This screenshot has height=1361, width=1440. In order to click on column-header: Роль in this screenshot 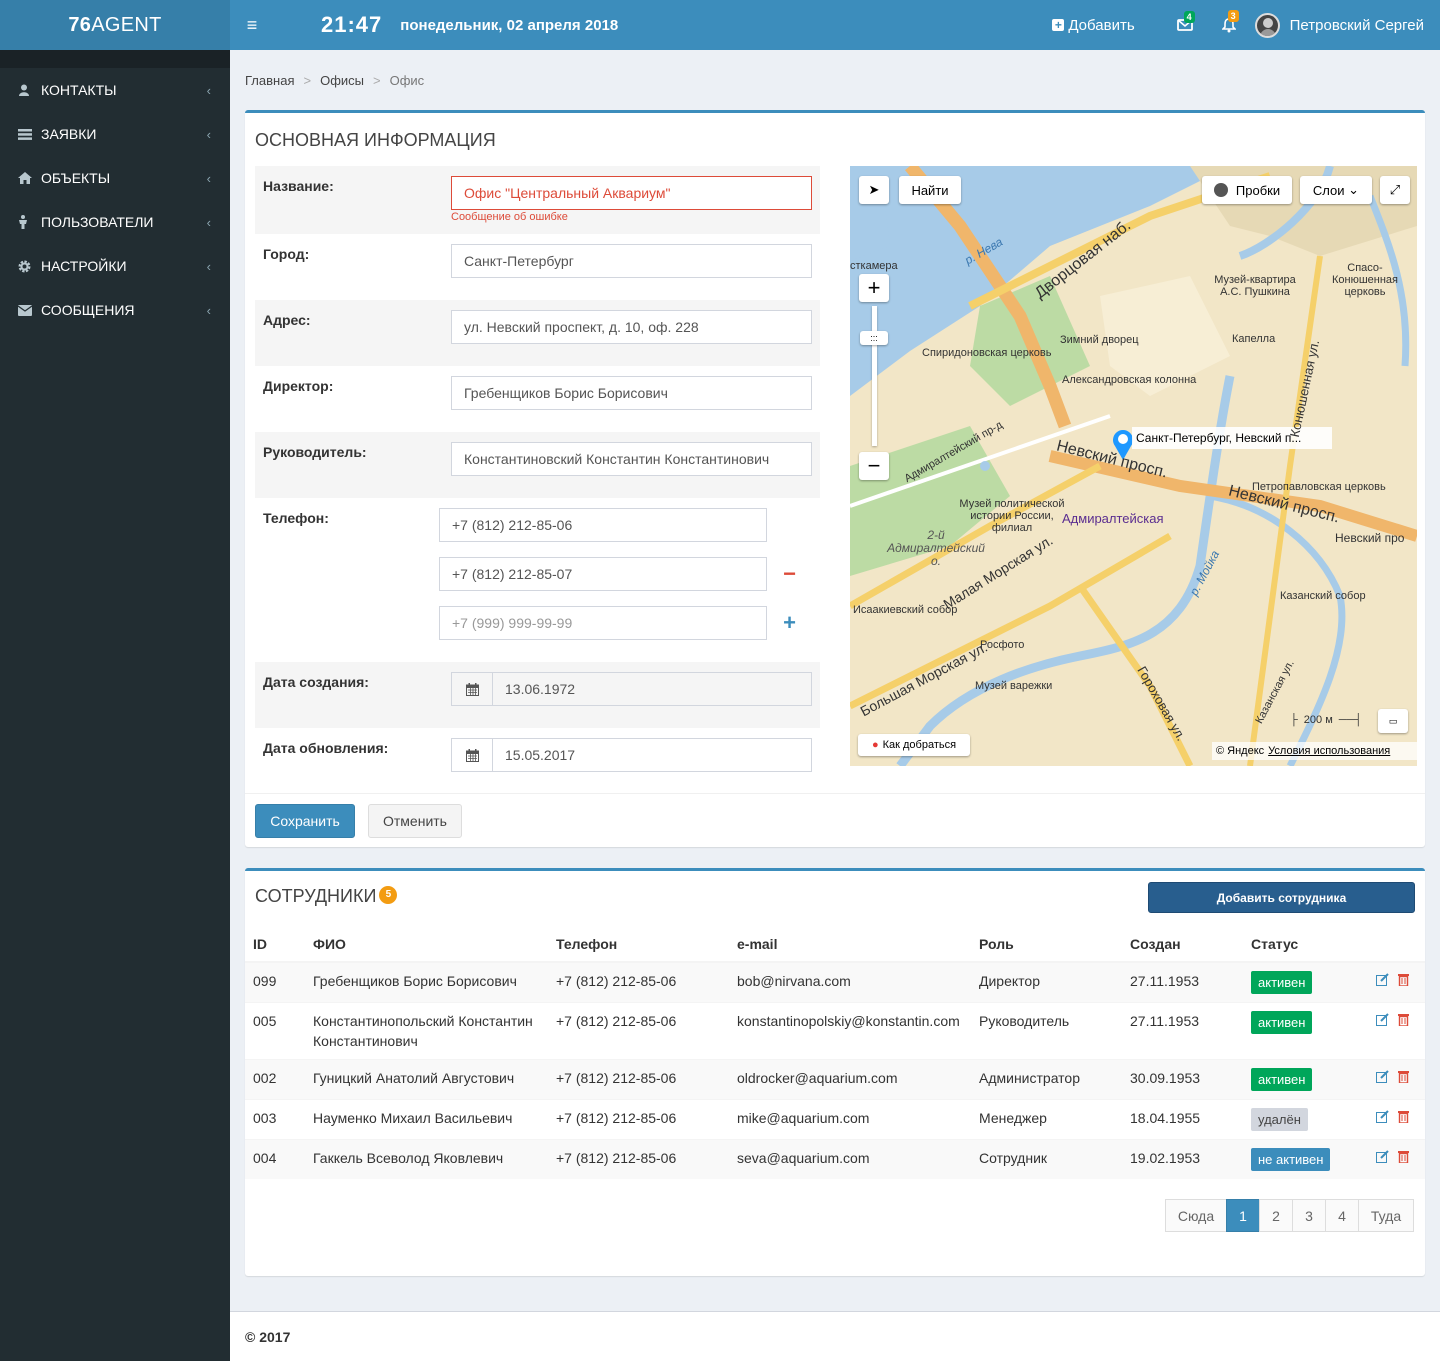, I will do `click(1046, 945)`.